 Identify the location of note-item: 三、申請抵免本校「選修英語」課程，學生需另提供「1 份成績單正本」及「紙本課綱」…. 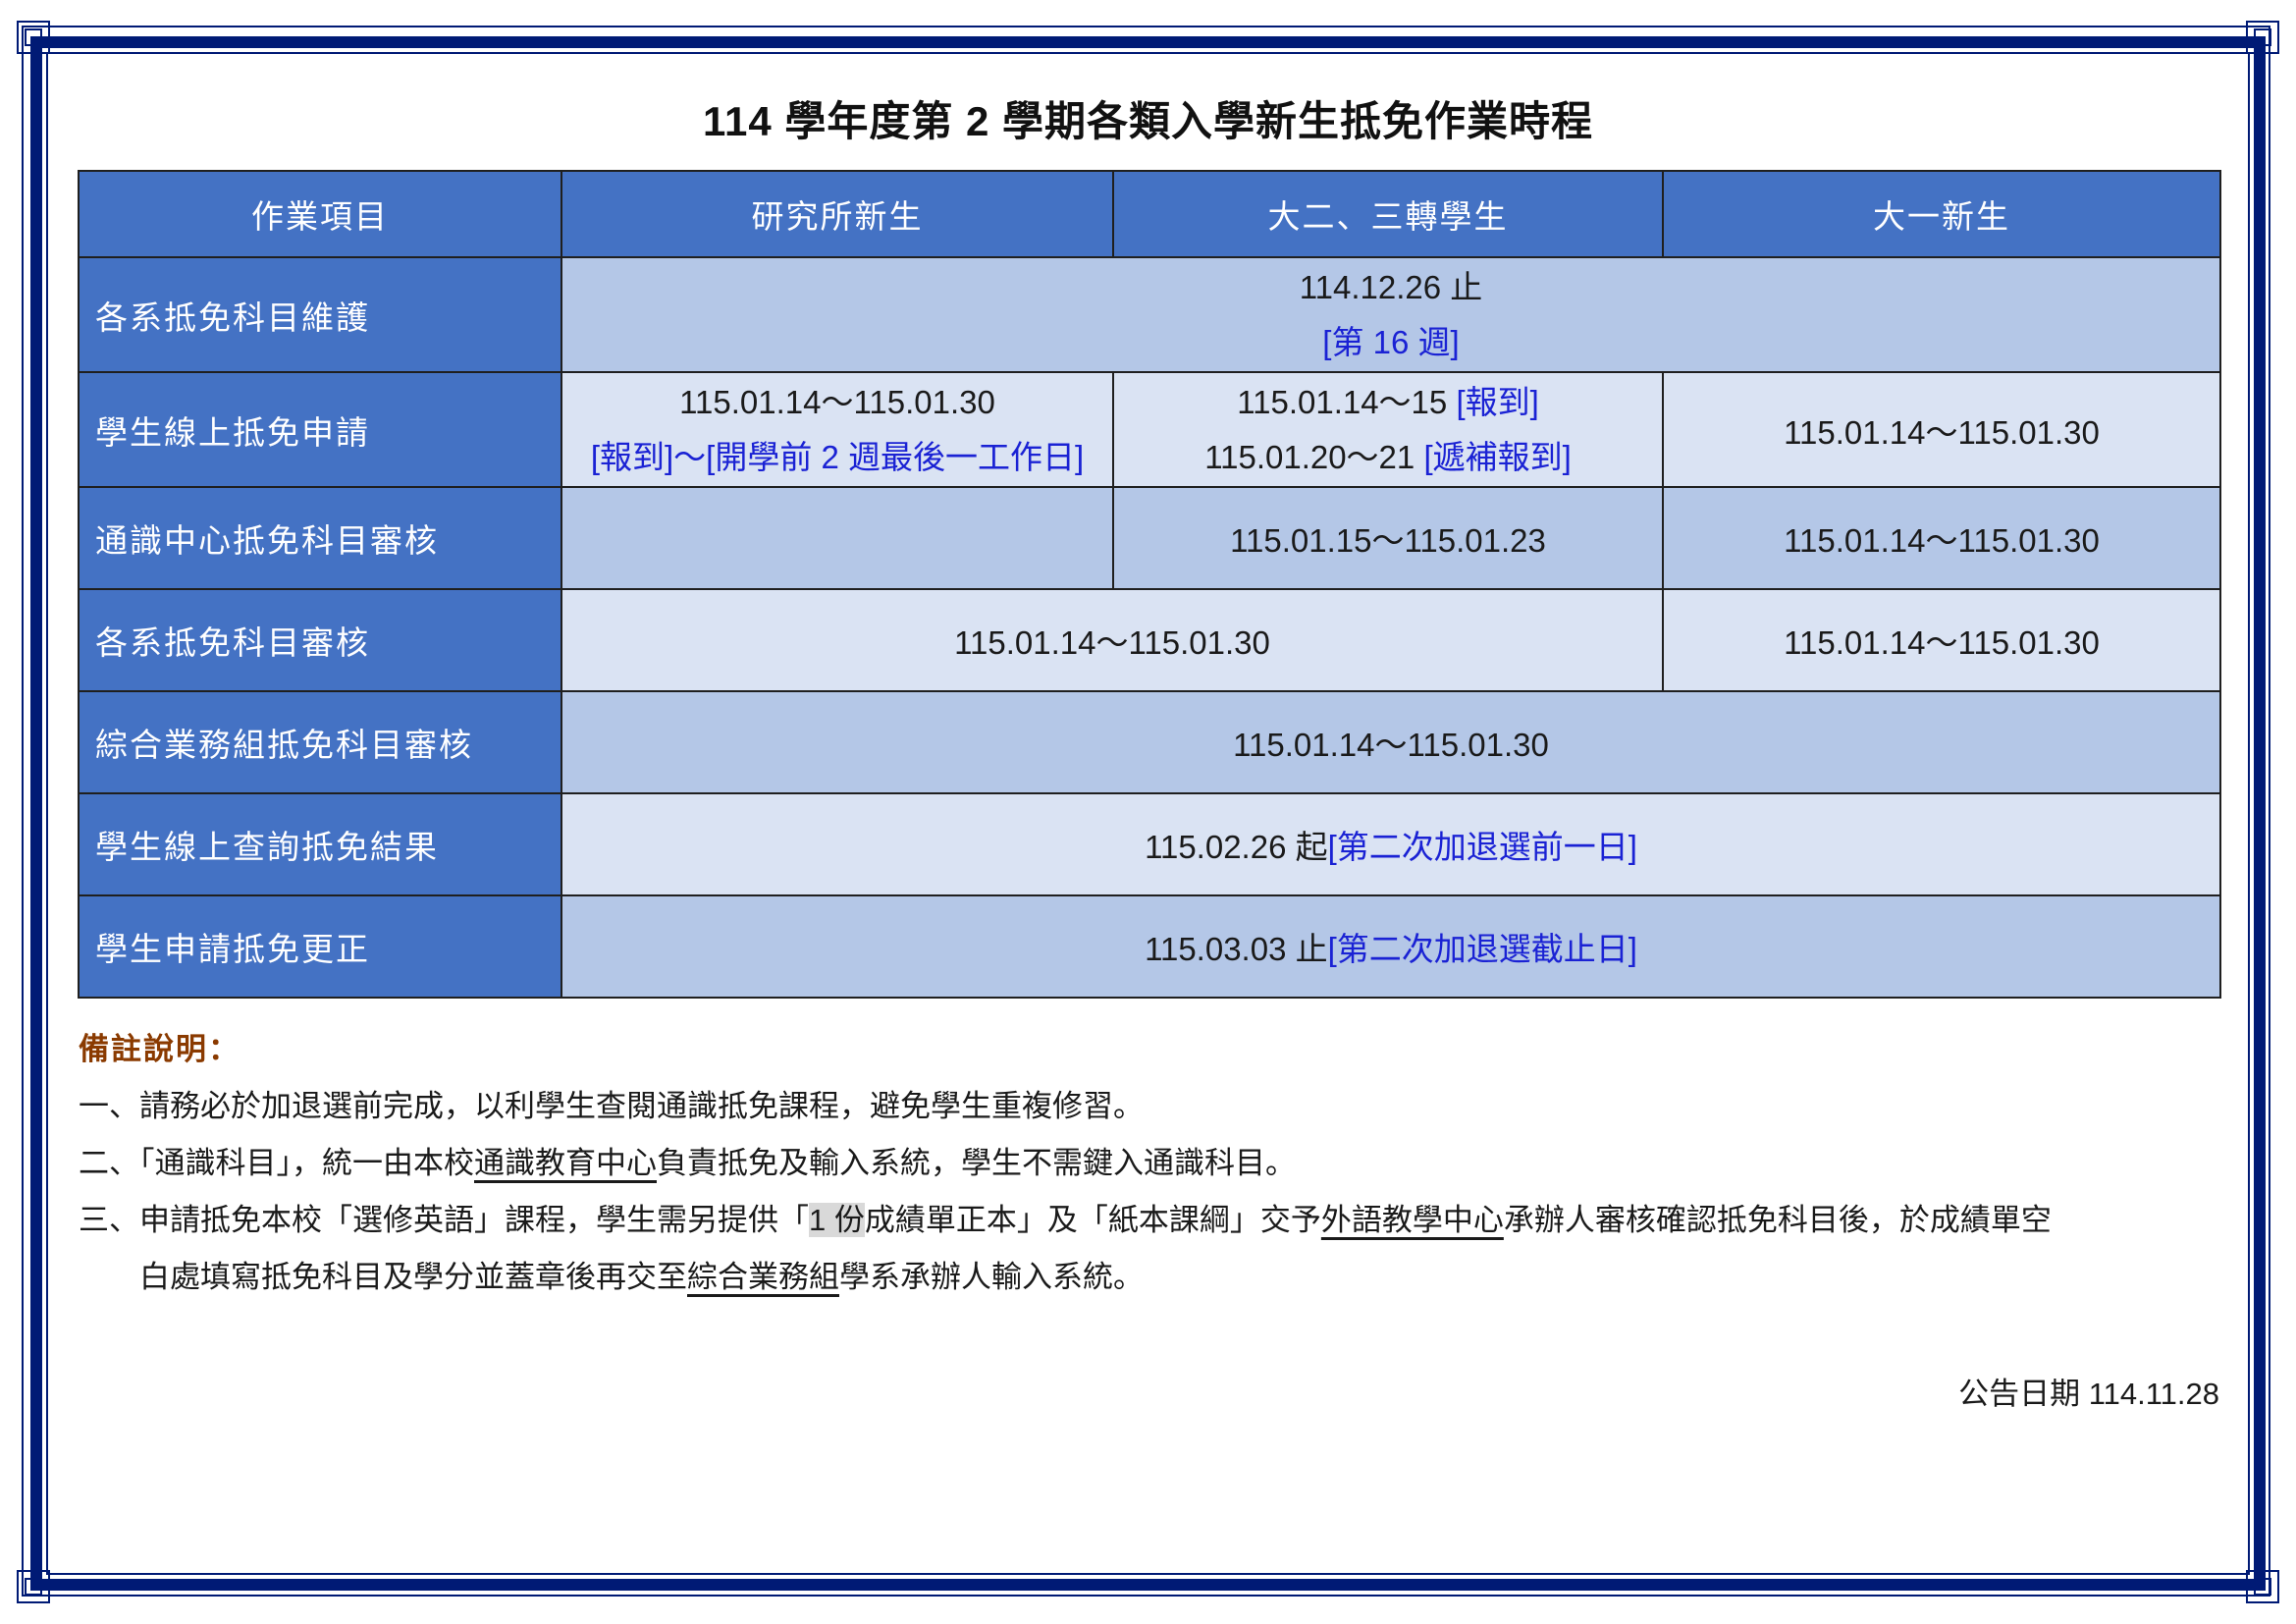
(1153, 1220).